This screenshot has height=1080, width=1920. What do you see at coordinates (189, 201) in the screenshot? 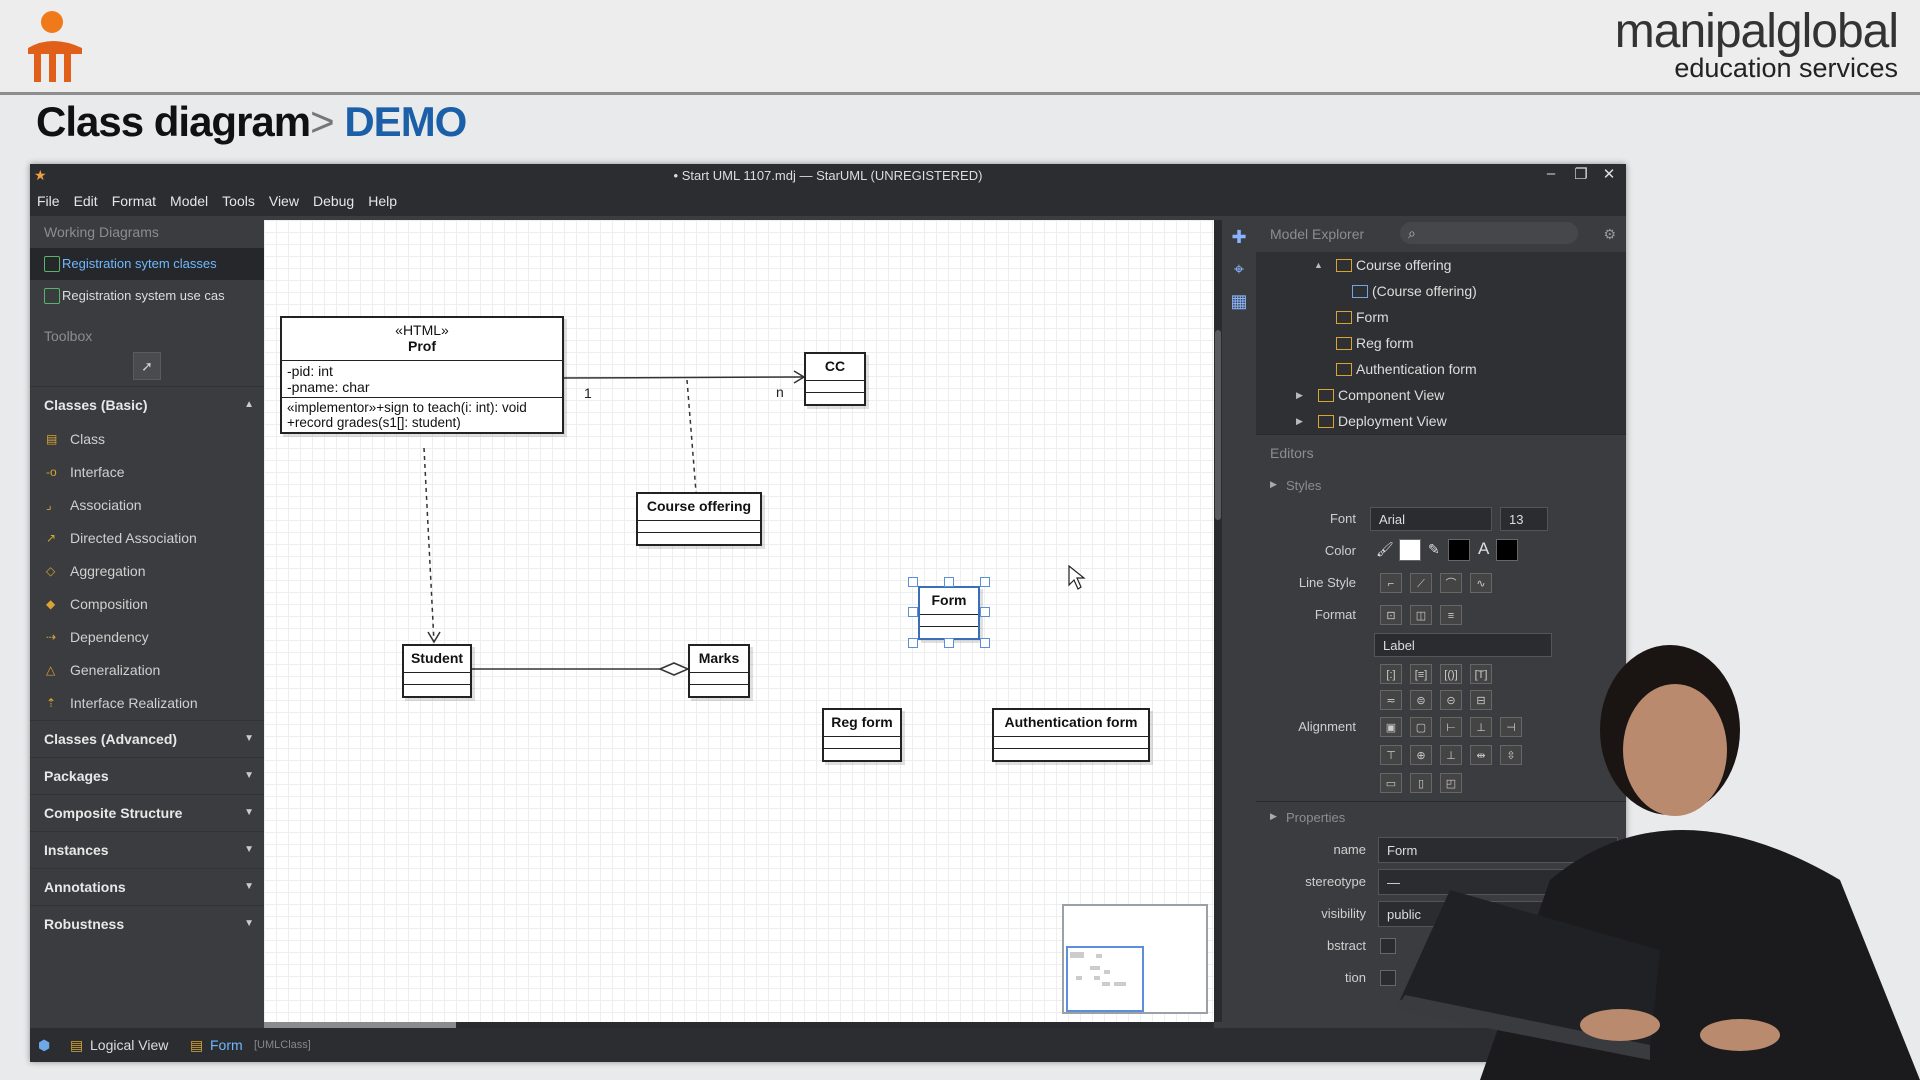
I see `menu-model: Model` at bounding box center [189, 201].